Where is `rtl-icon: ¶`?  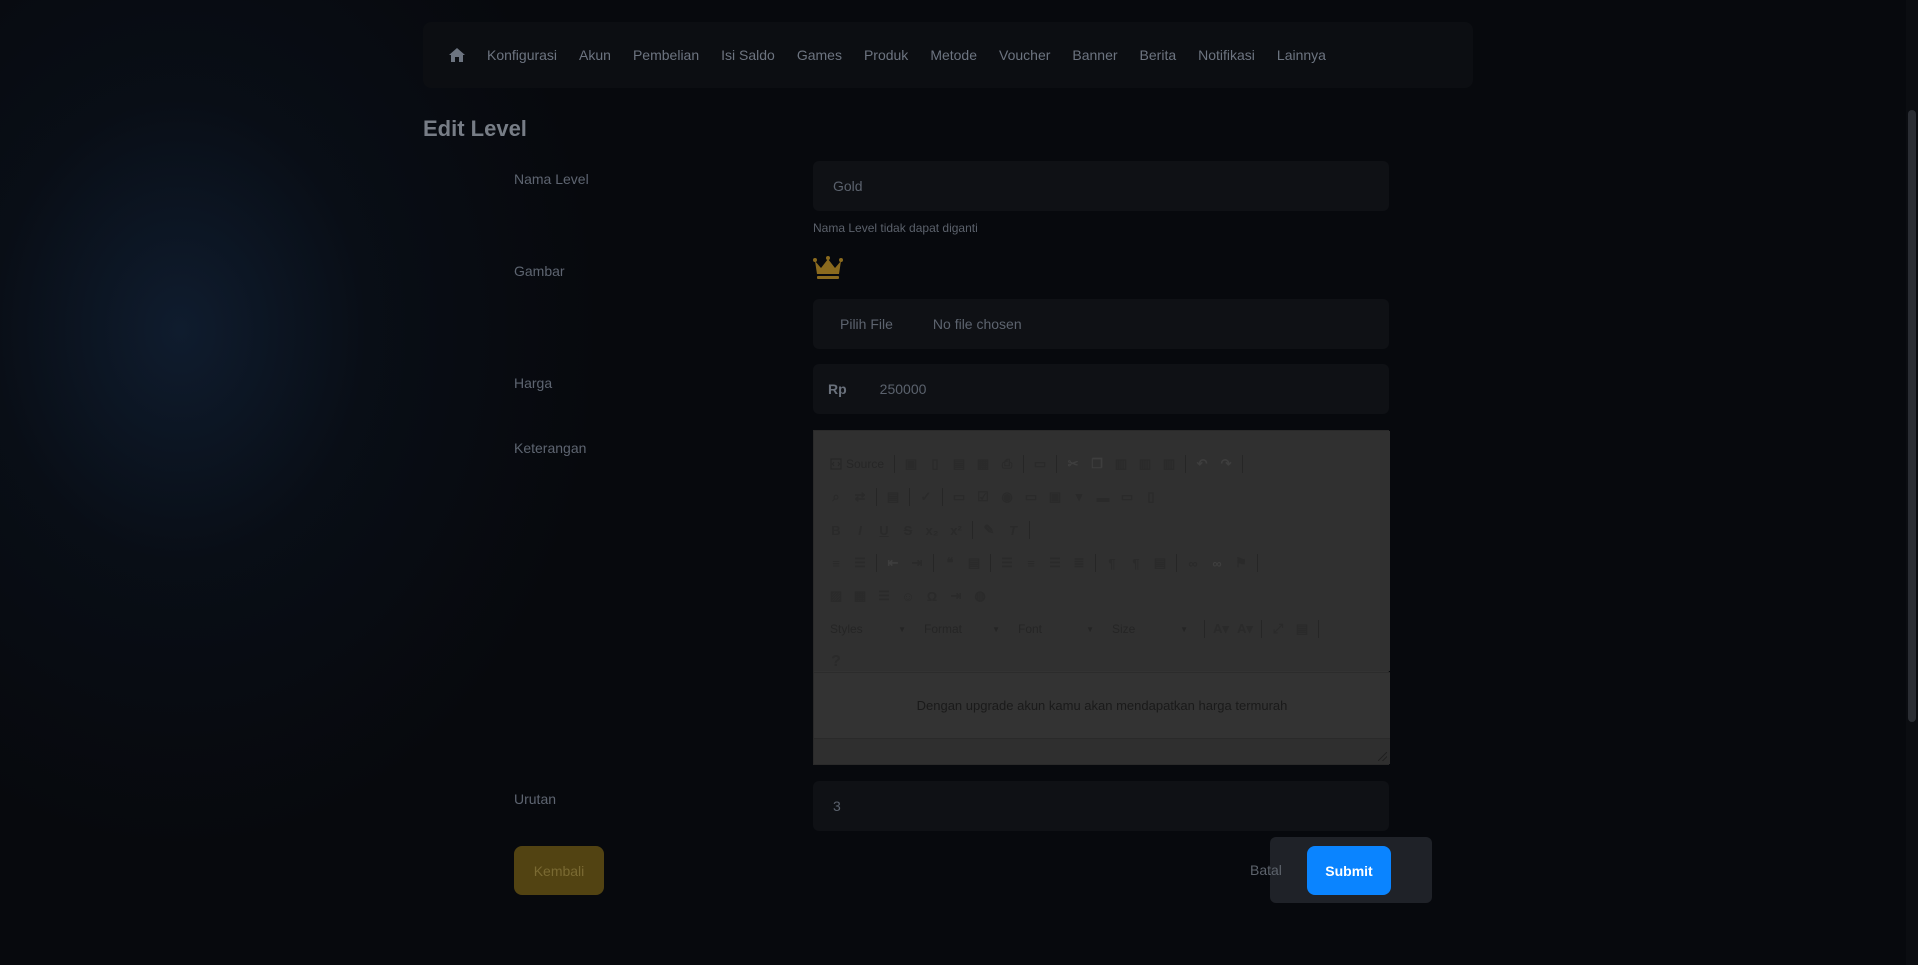
rtl-icon: ¶ is located at coordinates (1136, 563).